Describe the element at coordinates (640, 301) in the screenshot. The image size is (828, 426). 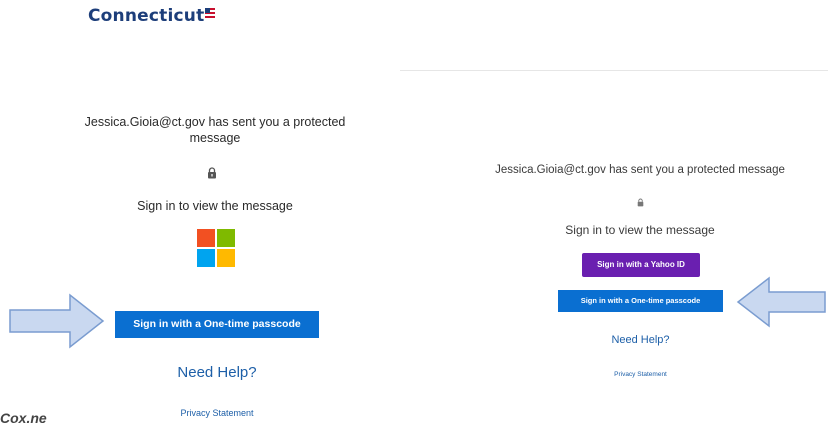
I see `one-time-passcode-button-right: Sign in with a One-time passcode` at that location.